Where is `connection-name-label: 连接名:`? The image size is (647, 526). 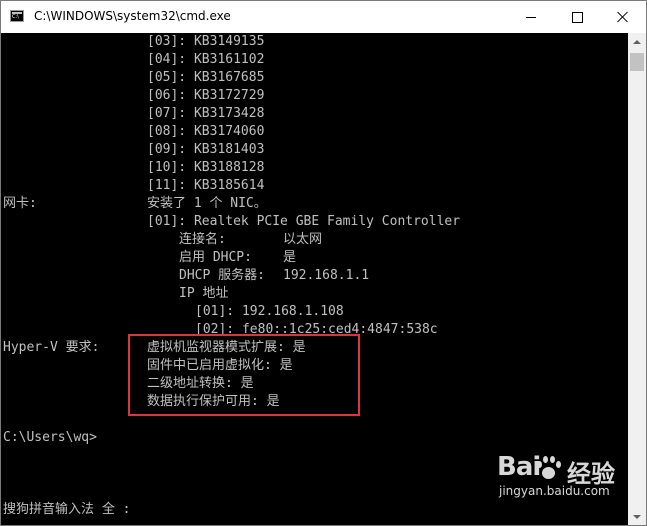 connection-name-label: 连接名: is located at coordinates (202, 239).